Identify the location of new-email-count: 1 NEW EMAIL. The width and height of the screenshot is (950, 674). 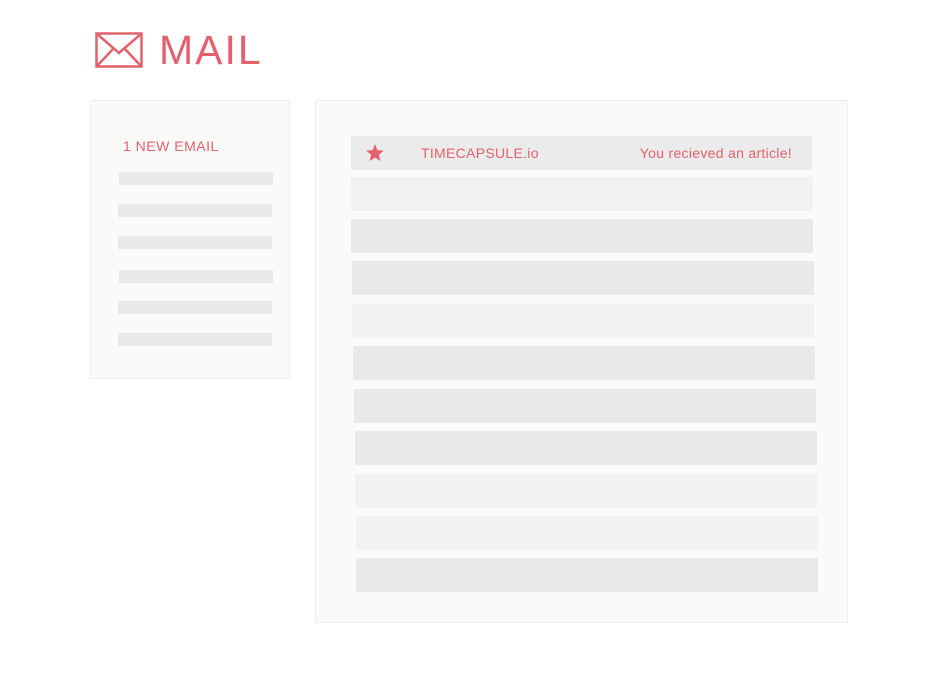
(171, 146).